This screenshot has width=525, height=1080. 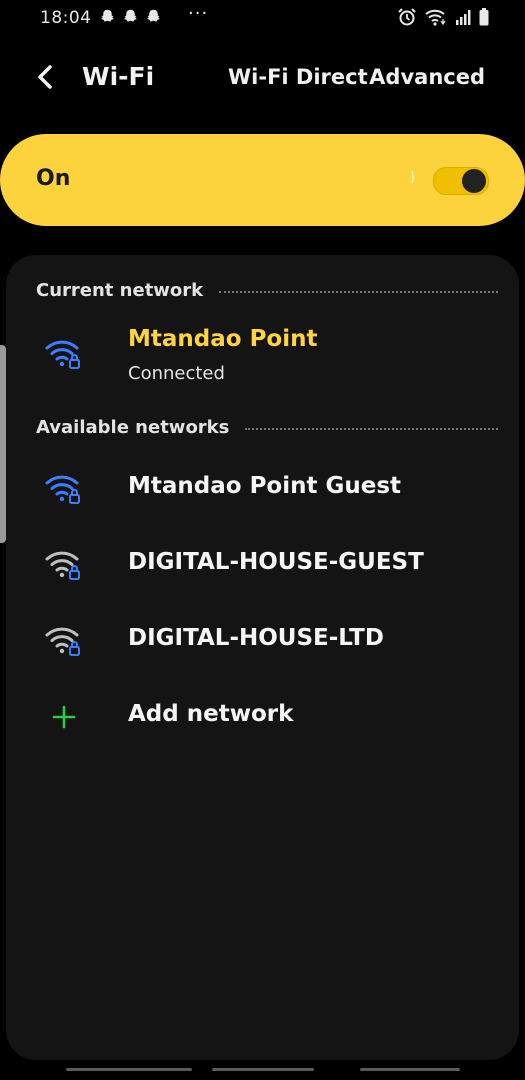 What do you see at coordinates (427, 77) in the screenshot?
I see `advanced-button: Advanced` at bounding box center [427, 77].